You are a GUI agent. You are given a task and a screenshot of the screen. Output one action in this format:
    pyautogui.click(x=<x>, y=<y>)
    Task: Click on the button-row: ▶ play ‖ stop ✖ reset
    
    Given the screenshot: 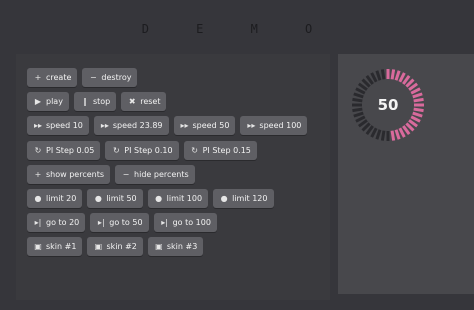 What is the action you would take?
    pyautogui.click(x=97, y=101)
    